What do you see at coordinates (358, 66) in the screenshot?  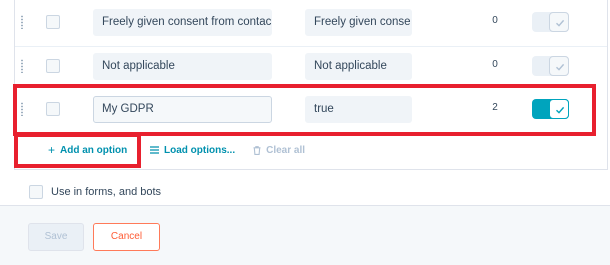 I see `option-value-input: Not applicable` at bounding box center [358, 66].